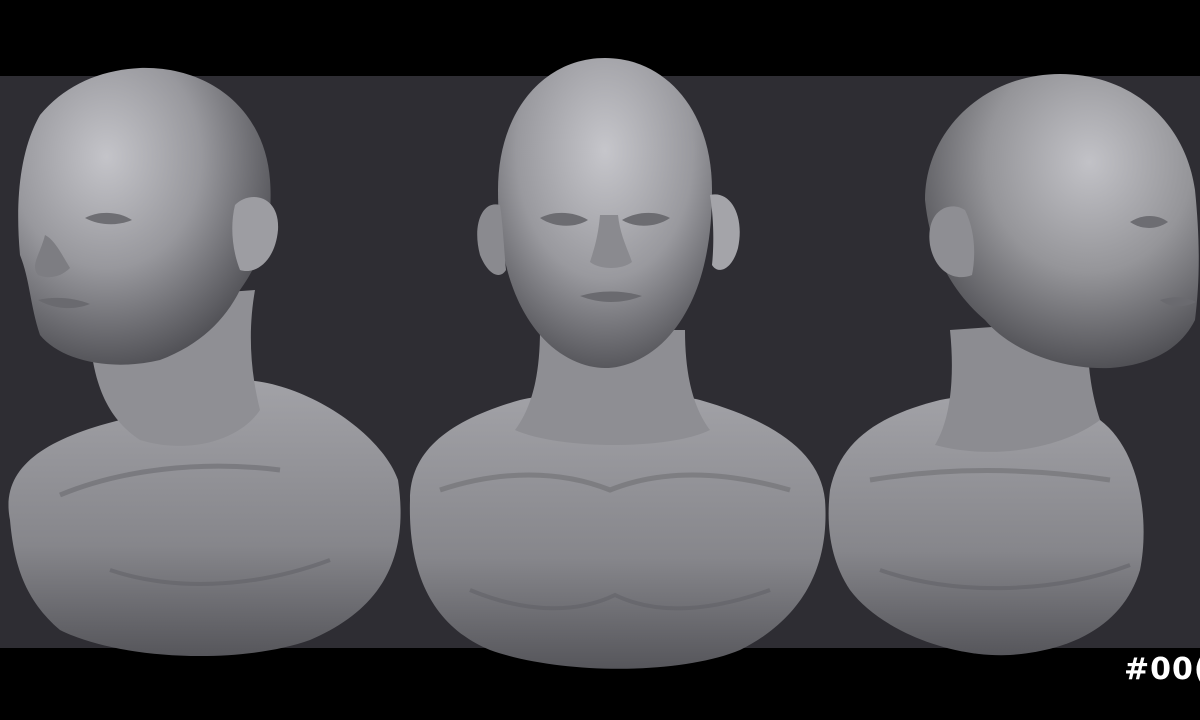  What do you see at coordinates (605, 213) in the screenshot?
I see `front-bust-head` at bounding box center [605, 213].